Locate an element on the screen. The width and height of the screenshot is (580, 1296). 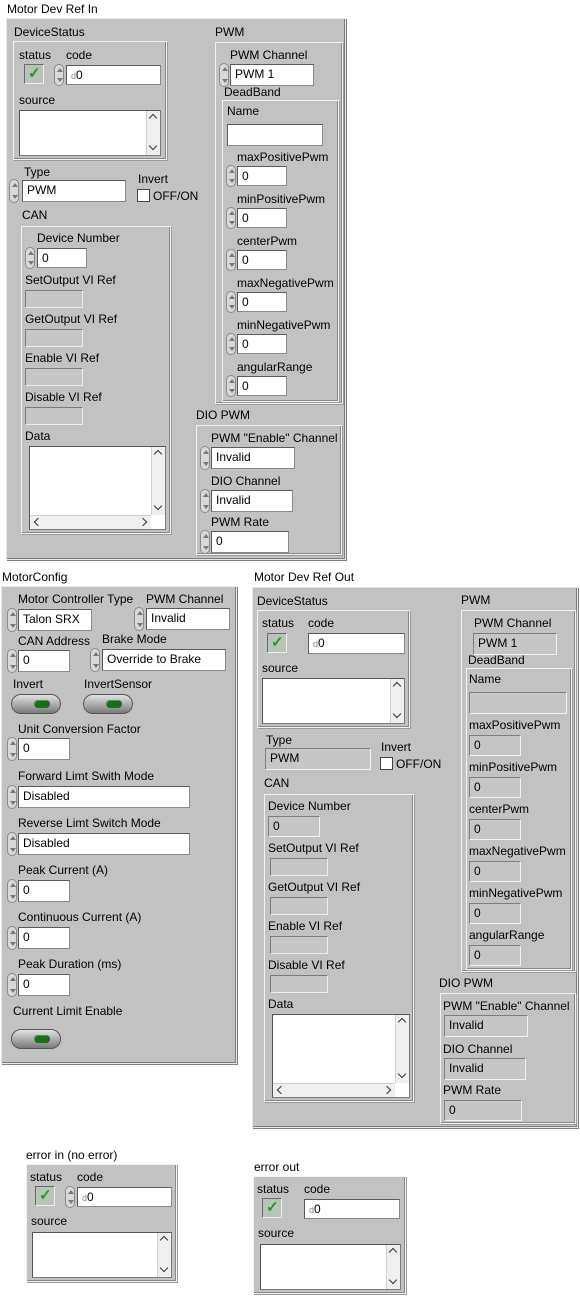
out-enable-ref-label: Enable VI Ref is located at coordinates (305, 926).